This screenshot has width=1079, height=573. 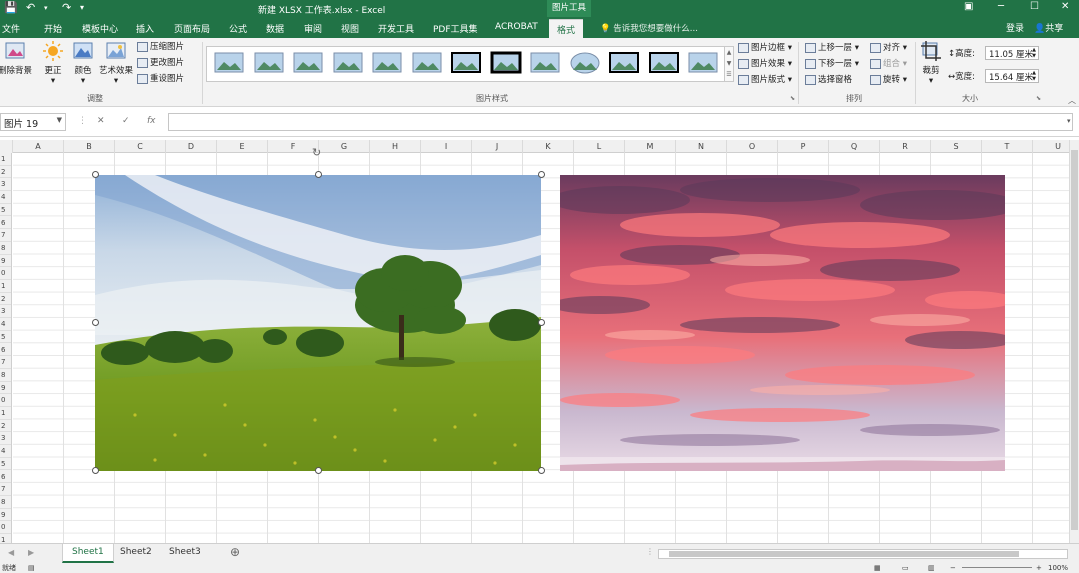 I want to click on picture-style-oval, so click(x=585, y=64).